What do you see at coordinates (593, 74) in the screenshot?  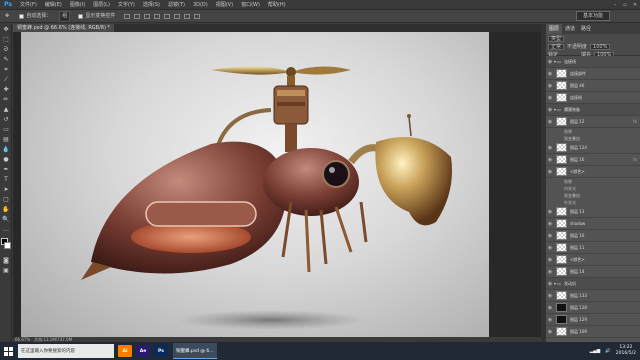 I see `layer-row: ◉ 连接部件` at bounding box center [593, 74].